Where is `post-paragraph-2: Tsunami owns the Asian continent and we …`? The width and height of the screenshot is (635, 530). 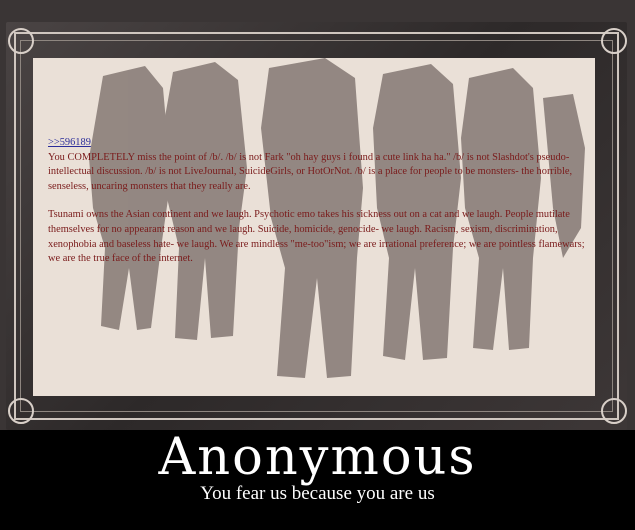
post-paragraph-2: Tsunami owns the Asian continent and we … is located at coordinates (316, 237).